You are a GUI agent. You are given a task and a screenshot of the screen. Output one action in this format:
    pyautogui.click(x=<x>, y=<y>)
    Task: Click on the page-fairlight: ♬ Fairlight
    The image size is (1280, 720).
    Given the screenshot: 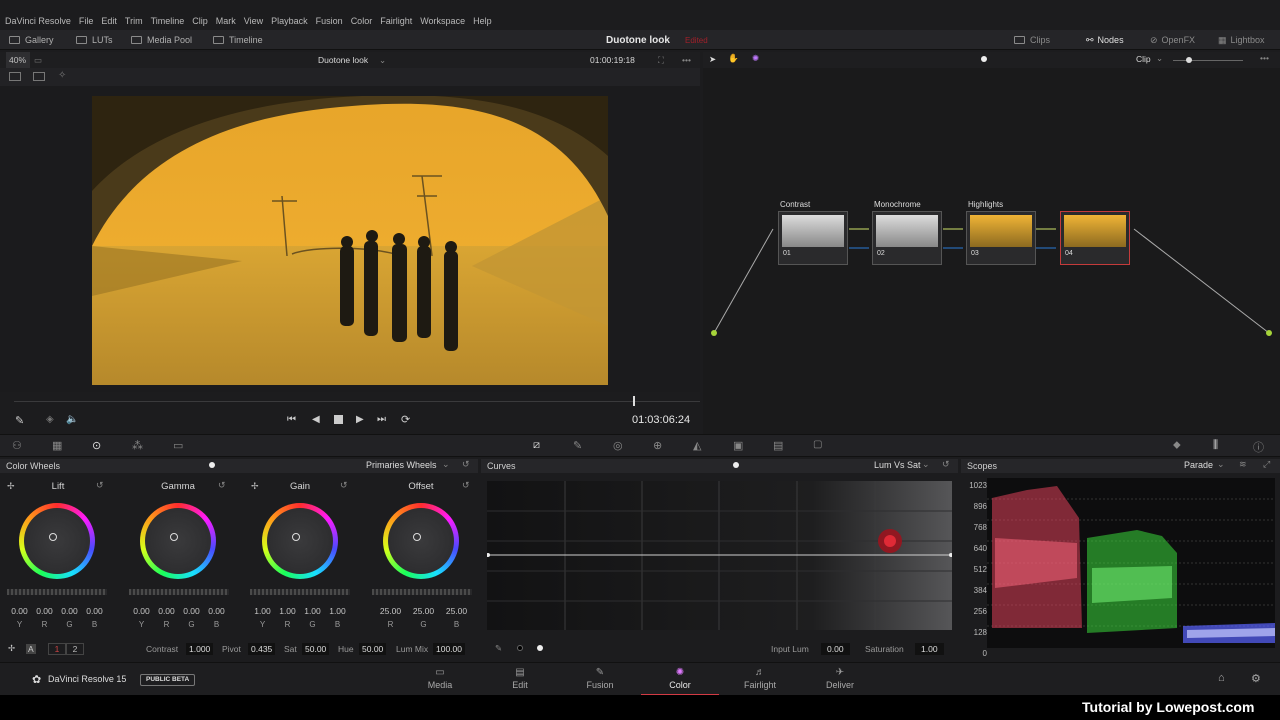 What is the action you would take?
    pyautogui.click(x=760, y=679)
    